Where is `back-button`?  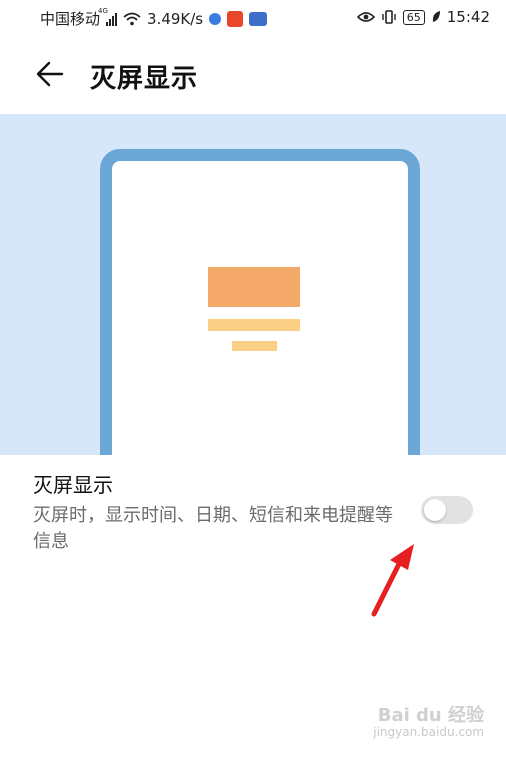
back-button is located at coordinates (50, 74).